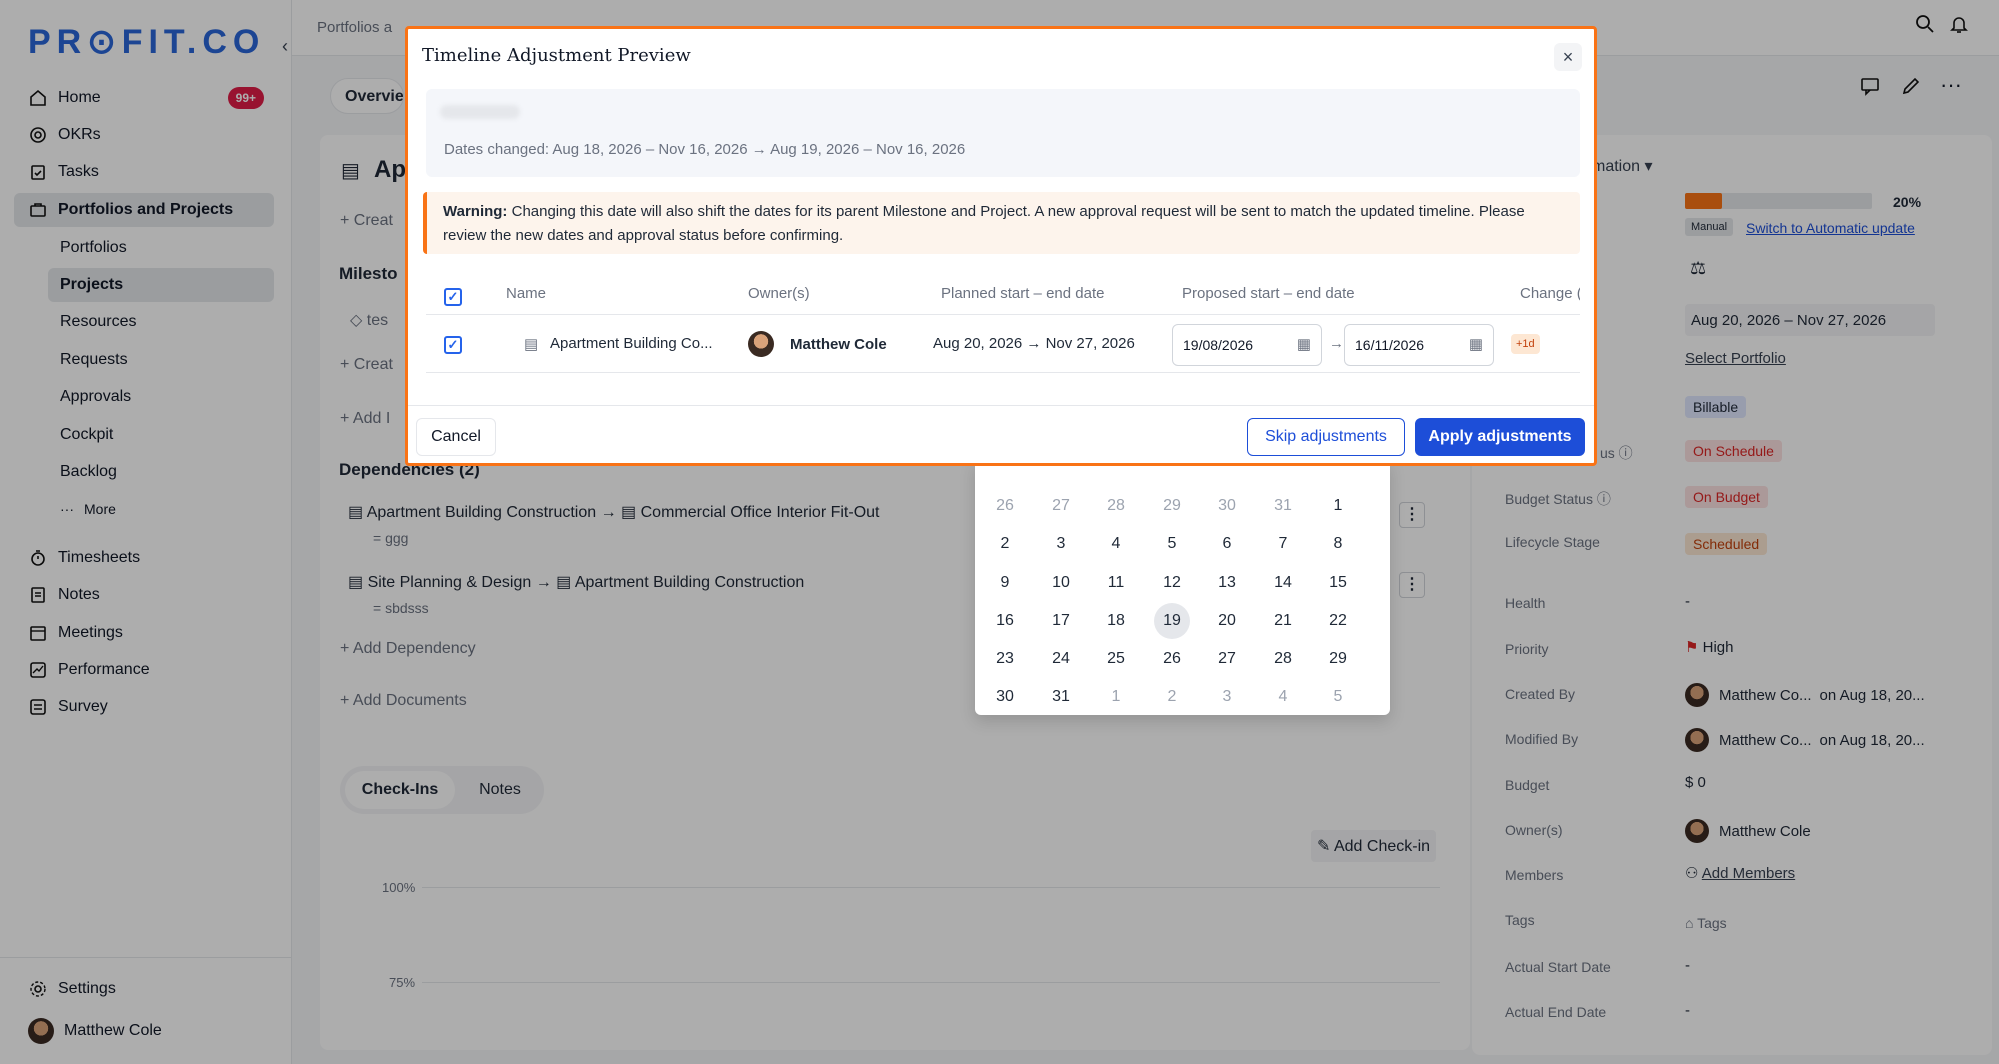  What do you see at coordinates (1061, 659) in the screenshot?
I see `calendar-day: 24` at bounding box center [1061, 659].